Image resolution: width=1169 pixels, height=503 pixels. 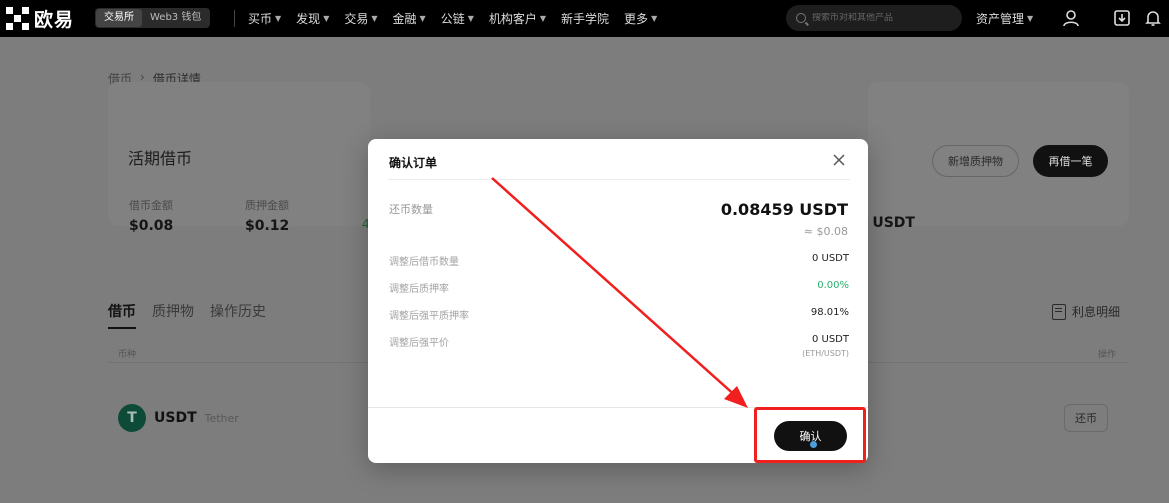 What do you see at coordinates (413, 163) in the screenshot?
I see `modal-title: 确认订单` at bounding box center [413, 163].